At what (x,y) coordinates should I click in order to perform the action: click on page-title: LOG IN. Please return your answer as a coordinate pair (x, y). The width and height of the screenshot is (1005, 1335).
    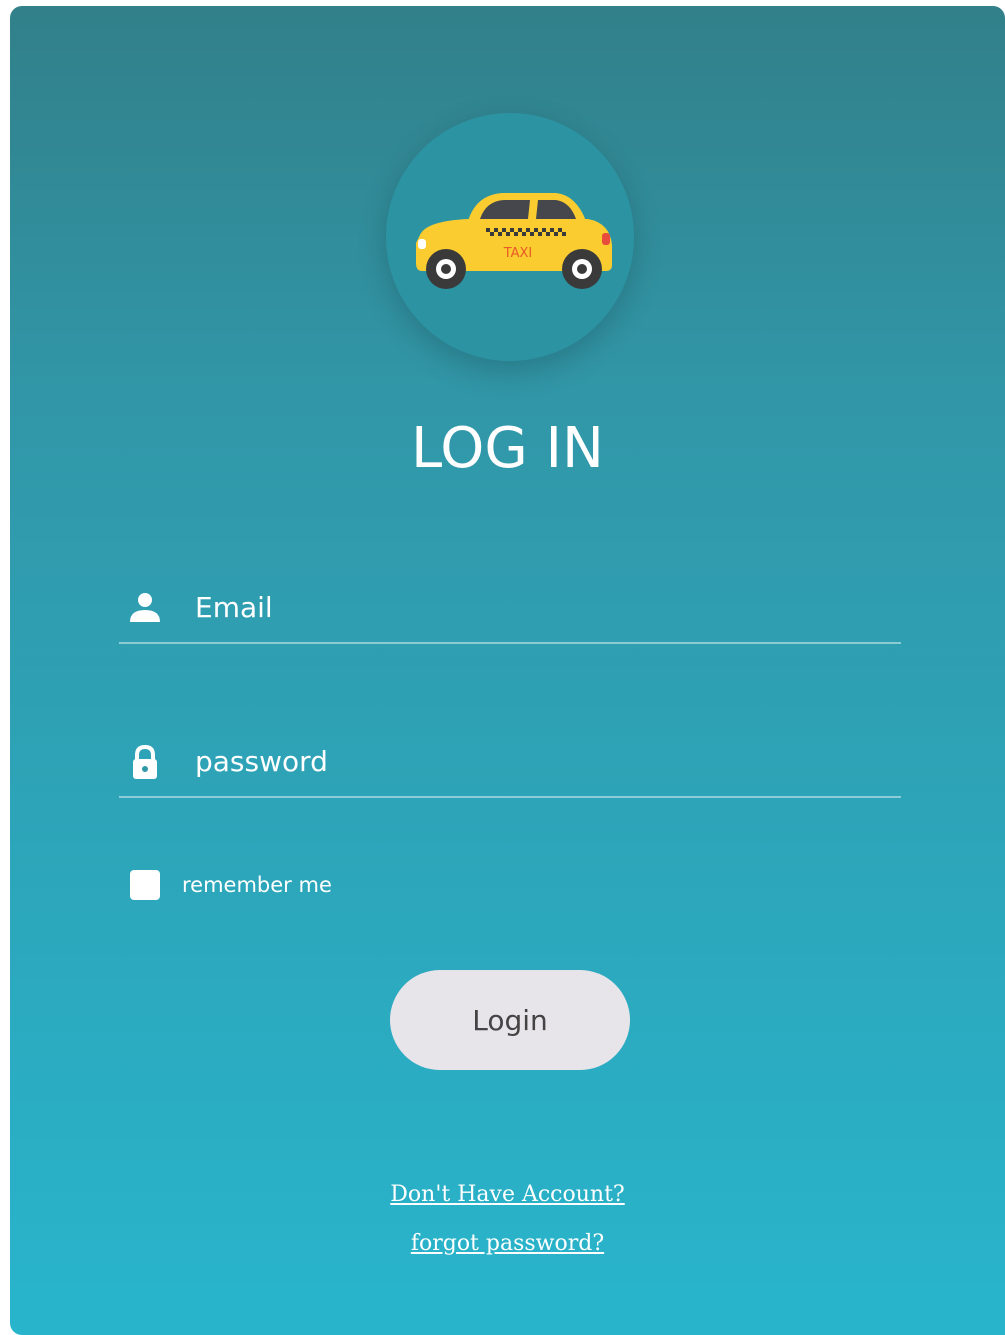
    Looking at the image, I should click on (507, 448).